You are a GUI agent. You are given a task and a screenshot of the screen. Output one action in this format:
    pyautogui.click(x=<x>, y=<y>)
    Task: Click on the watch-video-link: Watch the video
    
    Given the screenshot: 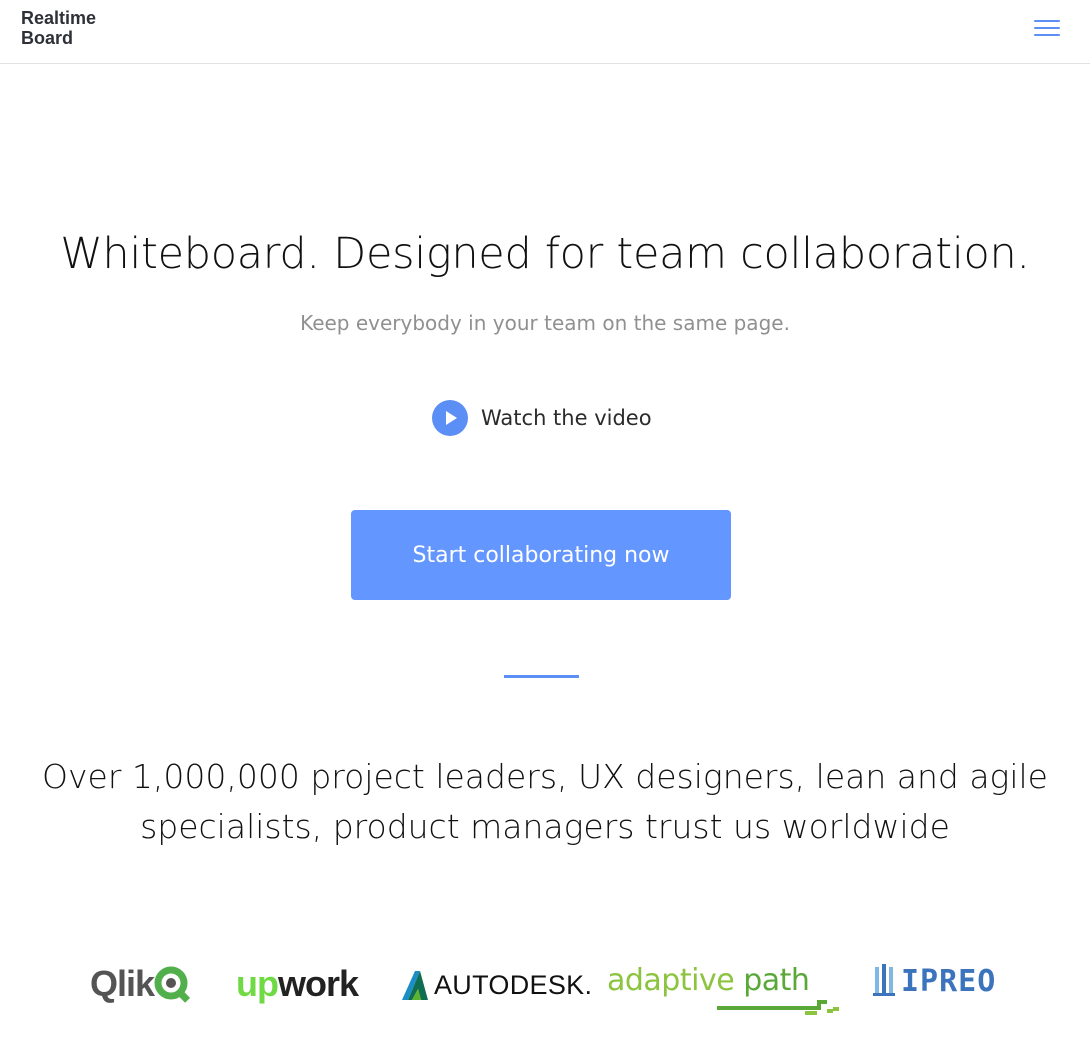 What is the action you would take?
    pyautogui.click(x=542, y=418)
    